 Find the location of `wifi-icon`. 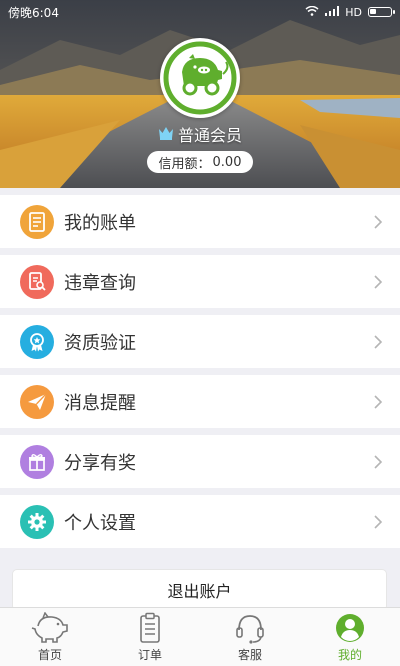

wifi-icon is located at coordinates (312, 12).